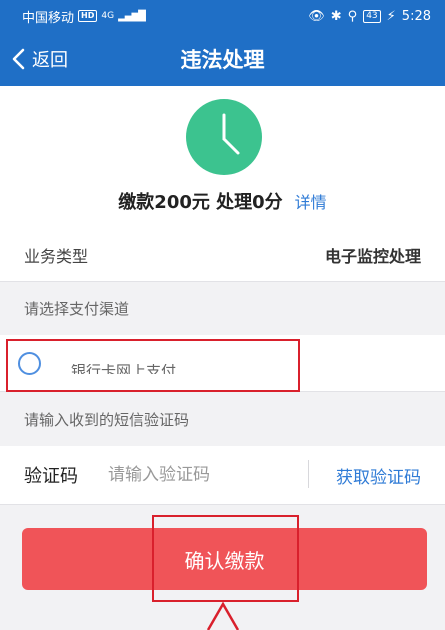  I want to click on back-label: 返回, so click(50, 60).